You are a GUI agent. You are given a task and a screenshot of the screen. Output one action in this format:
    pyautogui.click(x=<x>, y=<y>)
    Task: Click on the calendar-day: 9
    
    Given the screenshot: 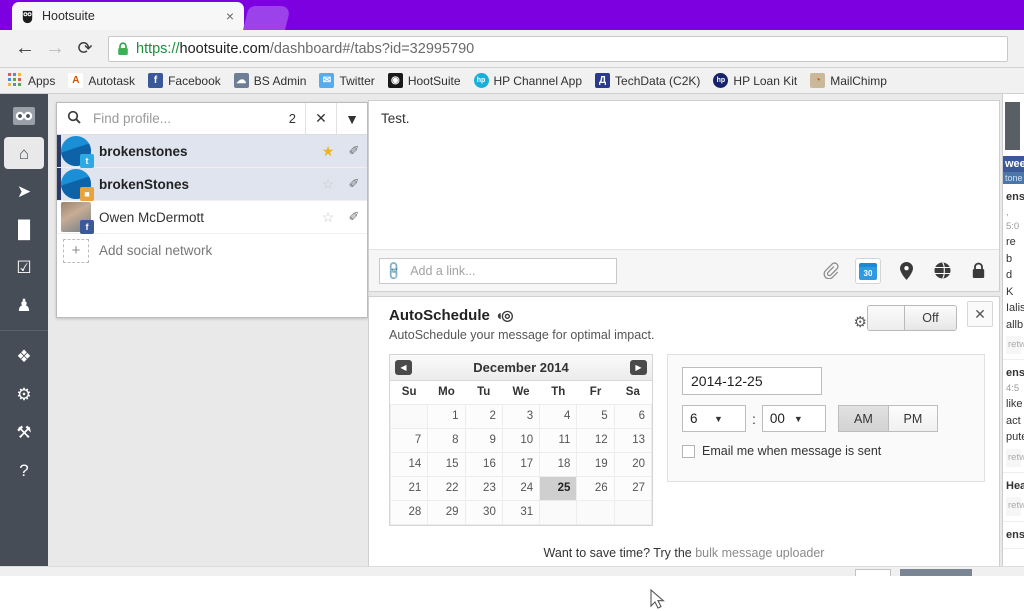 What is the action you would take?
    pyautogui.click(x=483, y=440)
    